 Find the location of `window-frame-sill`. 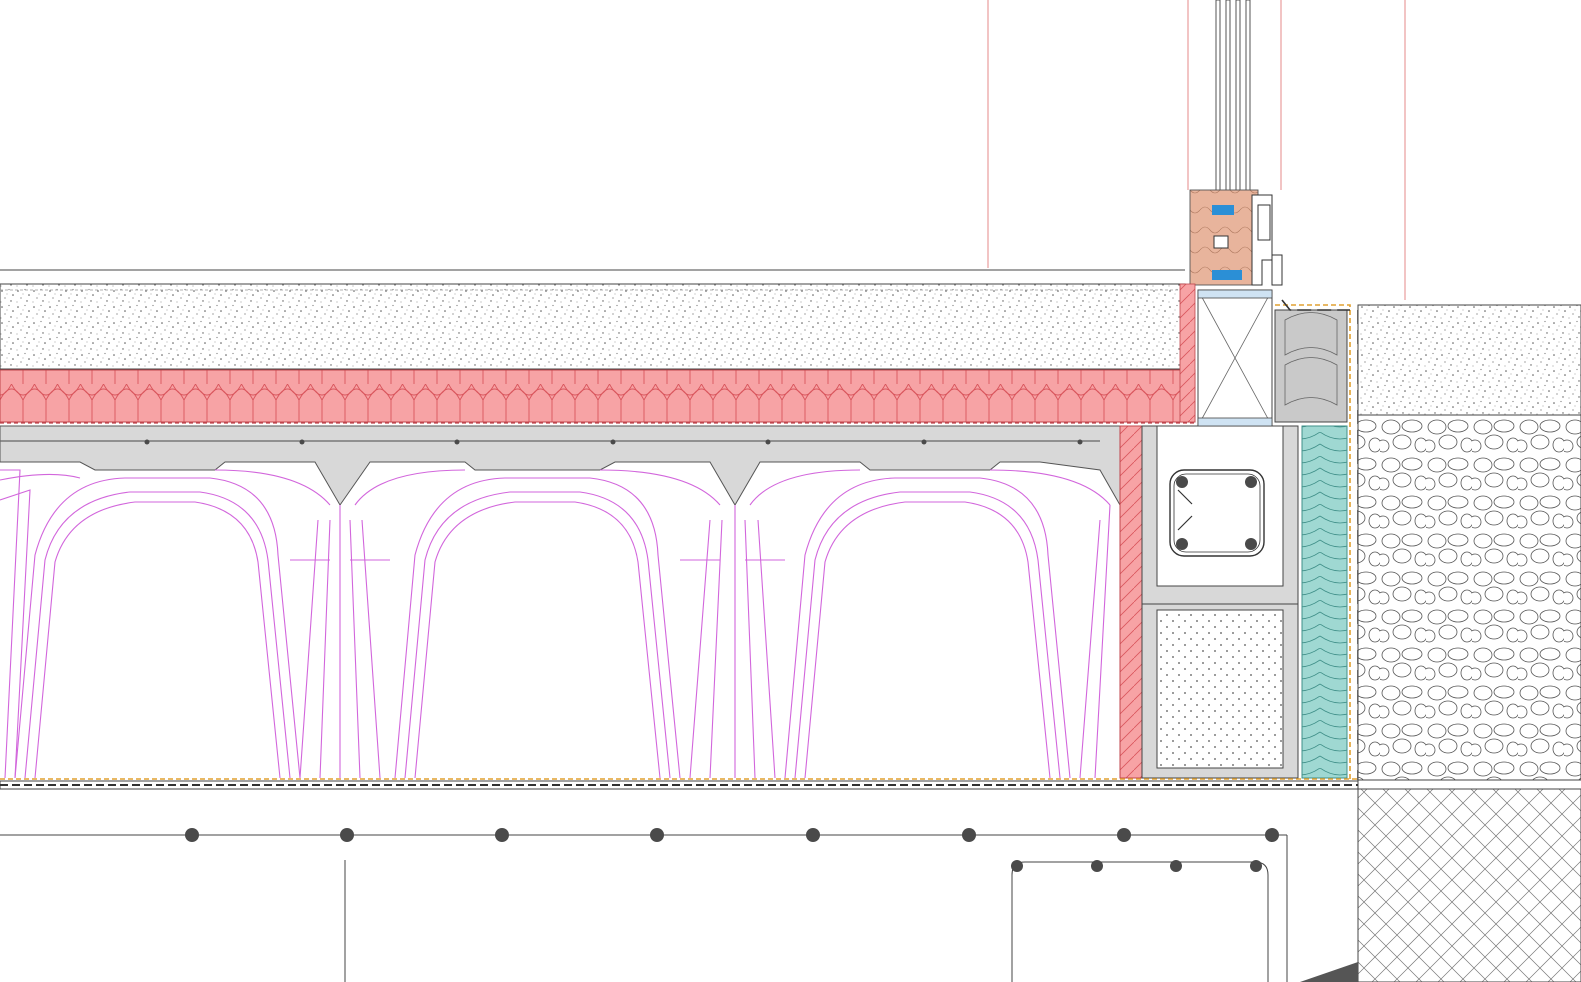

window-frame-sill is located at coordinates (1236, 143).